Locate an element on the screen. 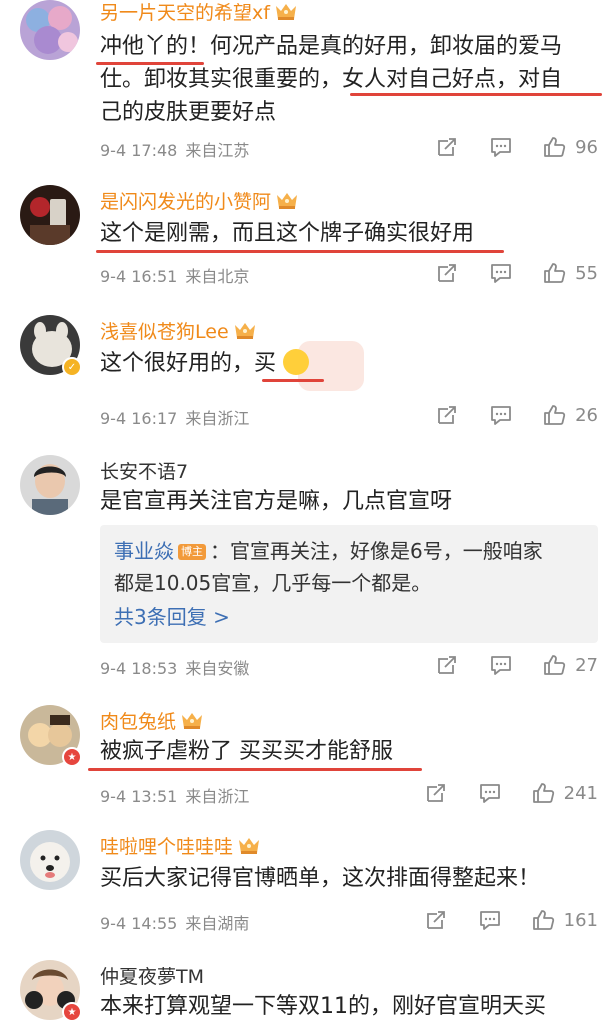 This screenshot has height=1024, width=612. like-count: 55 is located at coordinates (586, 273).